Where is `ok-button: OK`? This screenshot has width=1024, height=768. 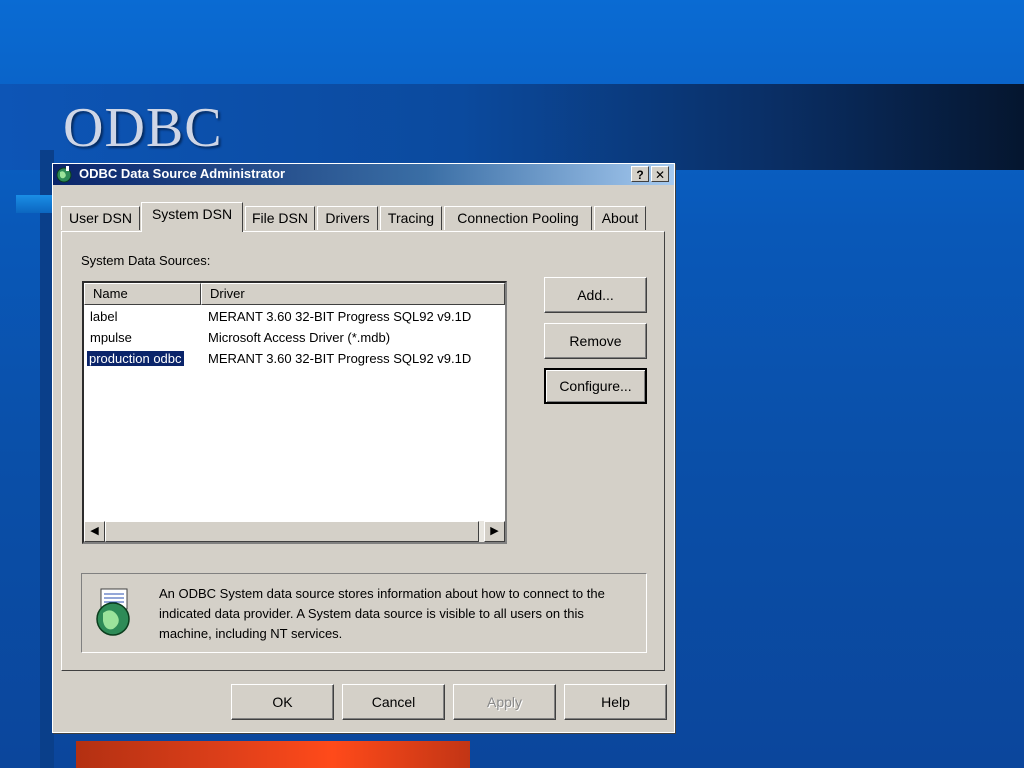
ok-button: OK is located at coordinates (282, 702).